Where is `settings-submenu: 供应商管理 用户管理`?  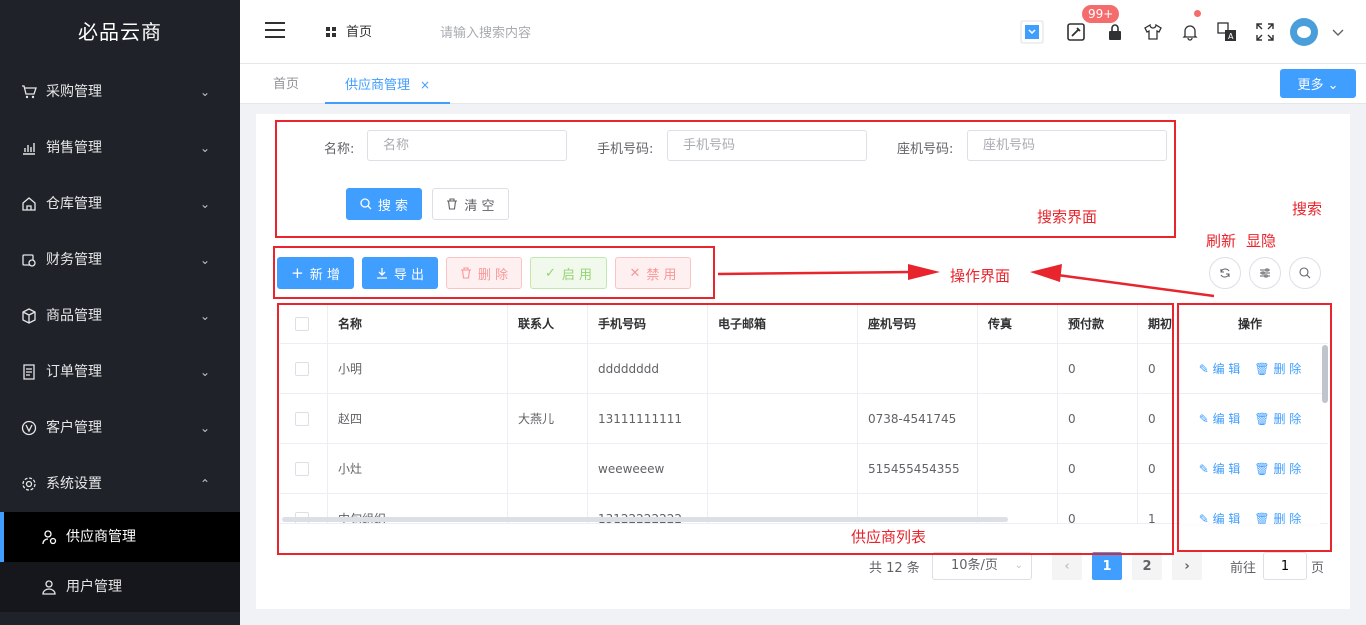 settings-submenu: 供应商管理 用户管理 is located at coordinates (120, 562).